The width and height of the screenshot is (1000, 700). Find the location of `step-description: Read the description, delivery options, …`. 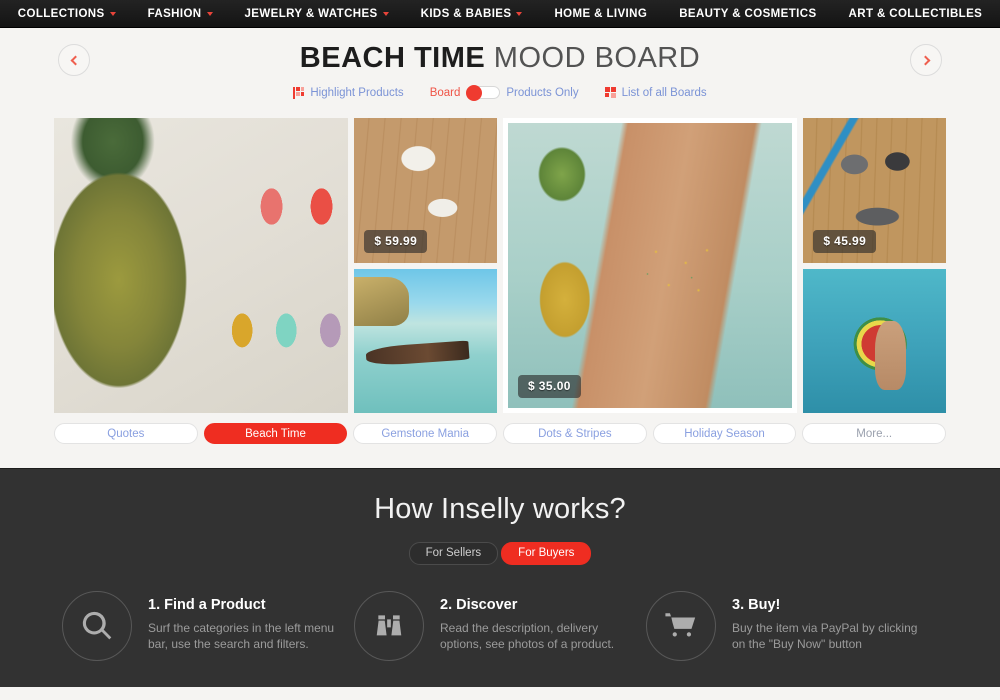

step-description: Read the description, delivery options, … is located at coordinates (527, 636).